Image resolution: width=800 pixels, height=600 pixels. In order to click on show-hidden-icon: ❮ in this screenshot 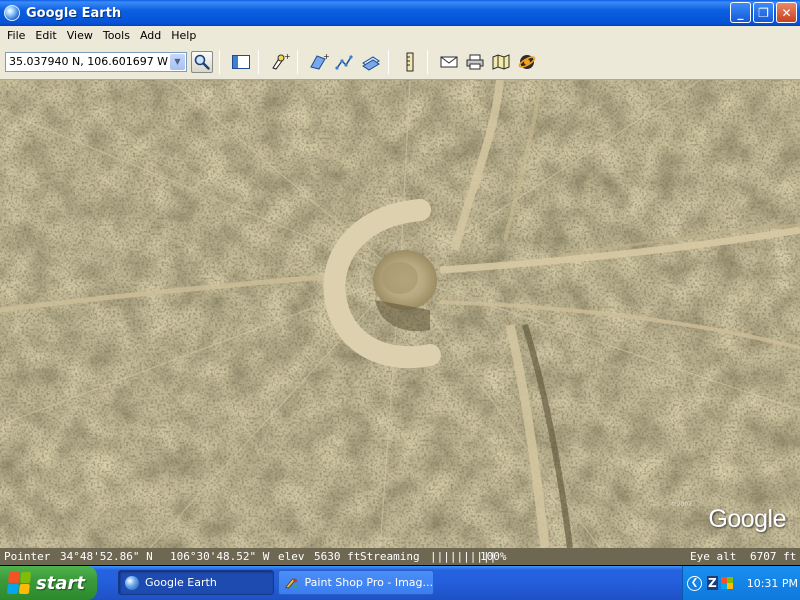, I will do `click(694, 583)`.